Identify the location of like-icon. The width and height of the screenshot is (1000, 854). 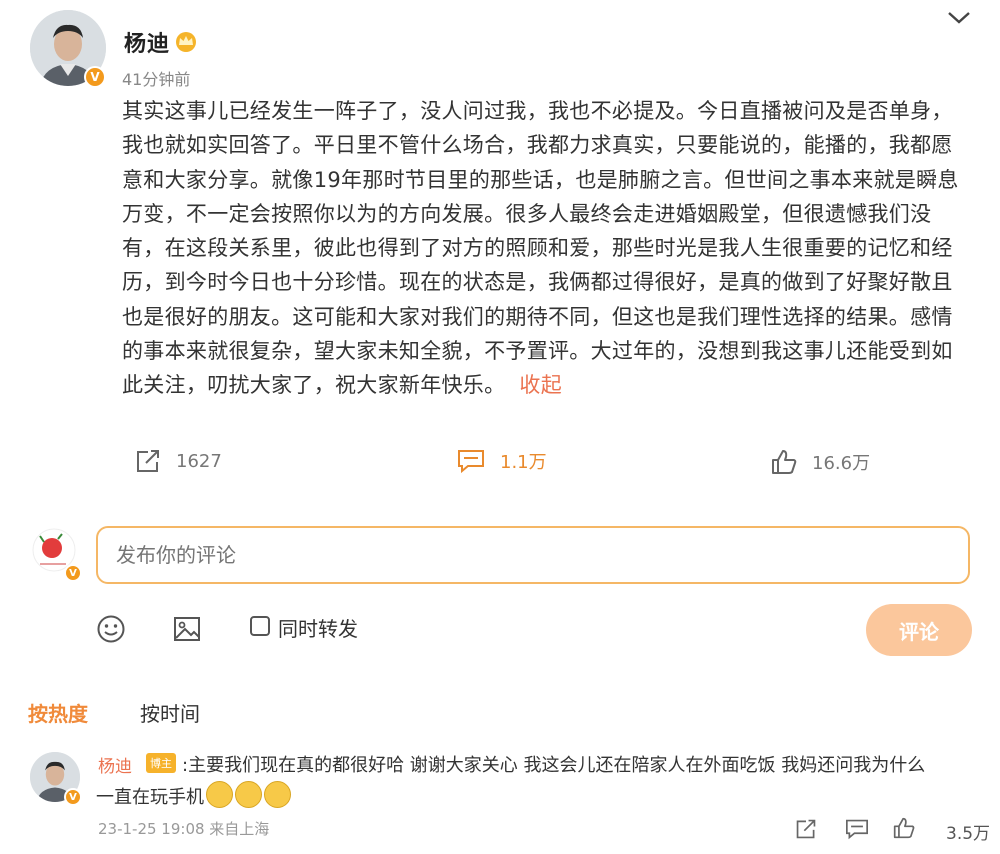
(784, 462).